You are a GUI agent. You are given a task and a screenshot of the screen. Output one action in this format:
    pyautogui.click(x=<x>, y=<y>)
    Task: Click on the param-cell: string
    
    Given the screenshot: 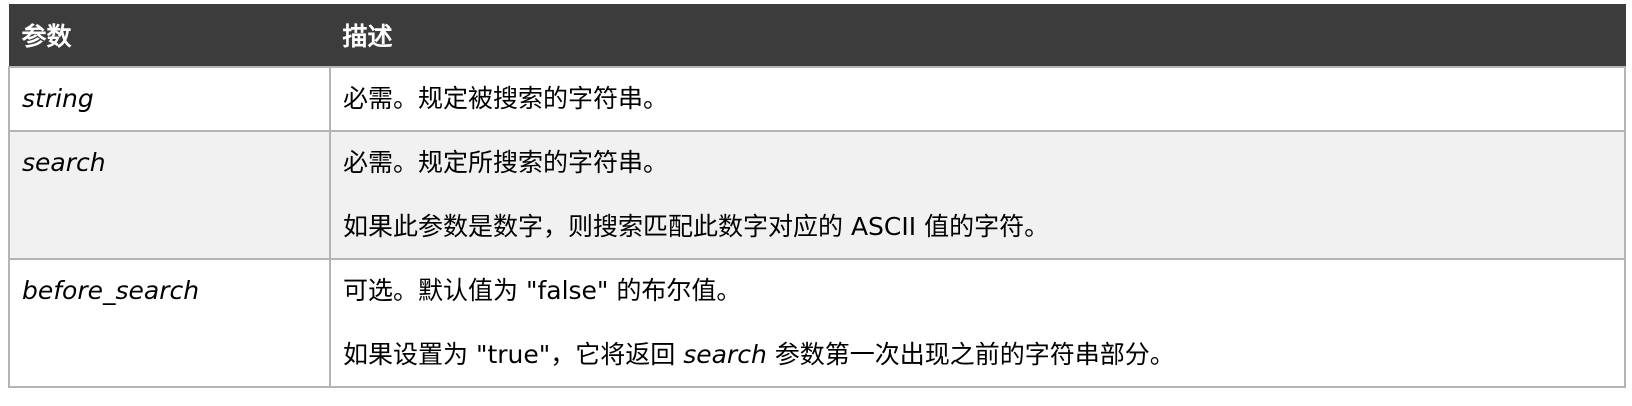 What is the action you would take?
    pyautogui.click(x=169, y=98)
    